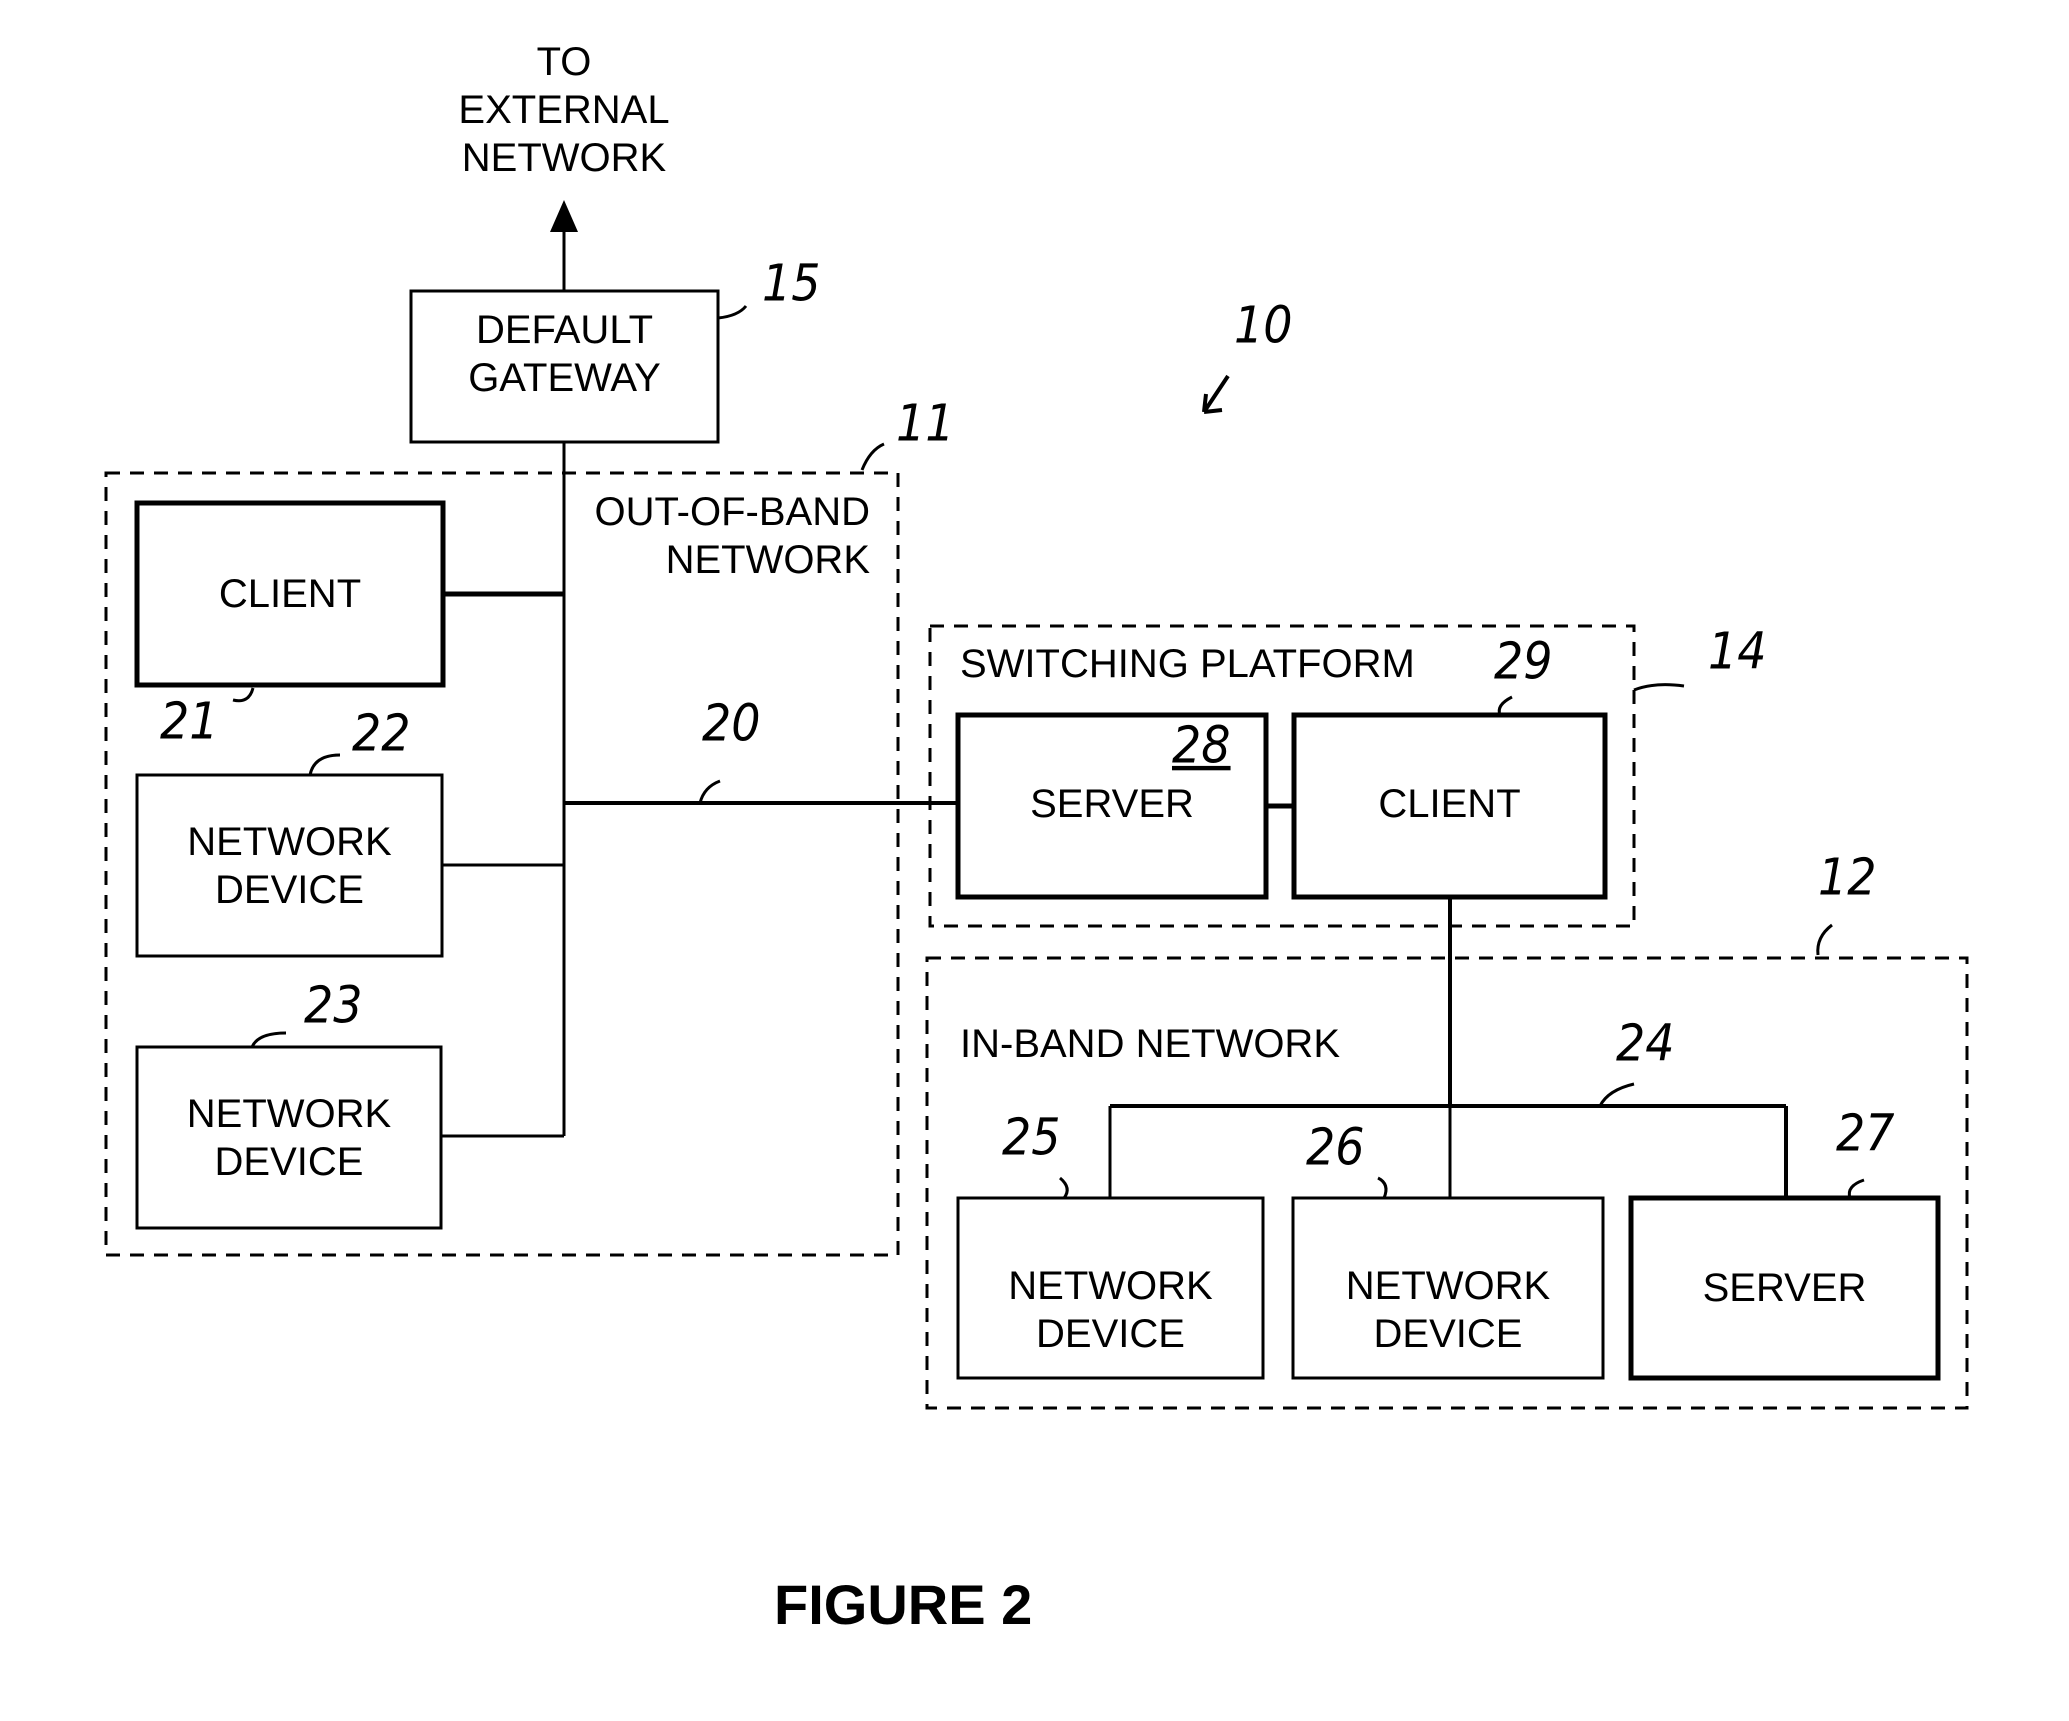  I want to click on oob-device-23-ref: 23, so click(333, 1005).